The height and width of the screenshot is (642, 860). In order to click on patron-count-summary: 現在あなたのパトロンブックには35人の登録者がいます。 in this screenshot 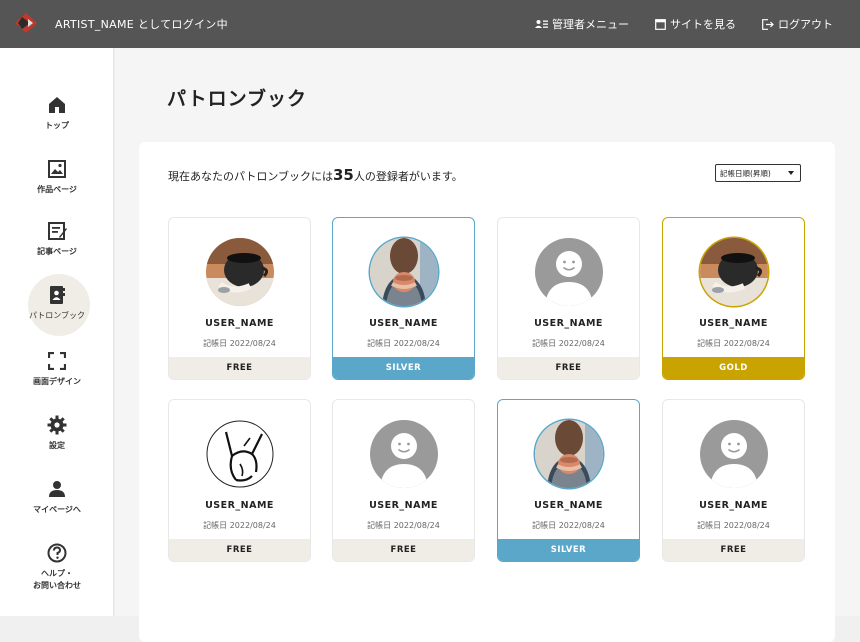, I will do `click(315, 175)`.